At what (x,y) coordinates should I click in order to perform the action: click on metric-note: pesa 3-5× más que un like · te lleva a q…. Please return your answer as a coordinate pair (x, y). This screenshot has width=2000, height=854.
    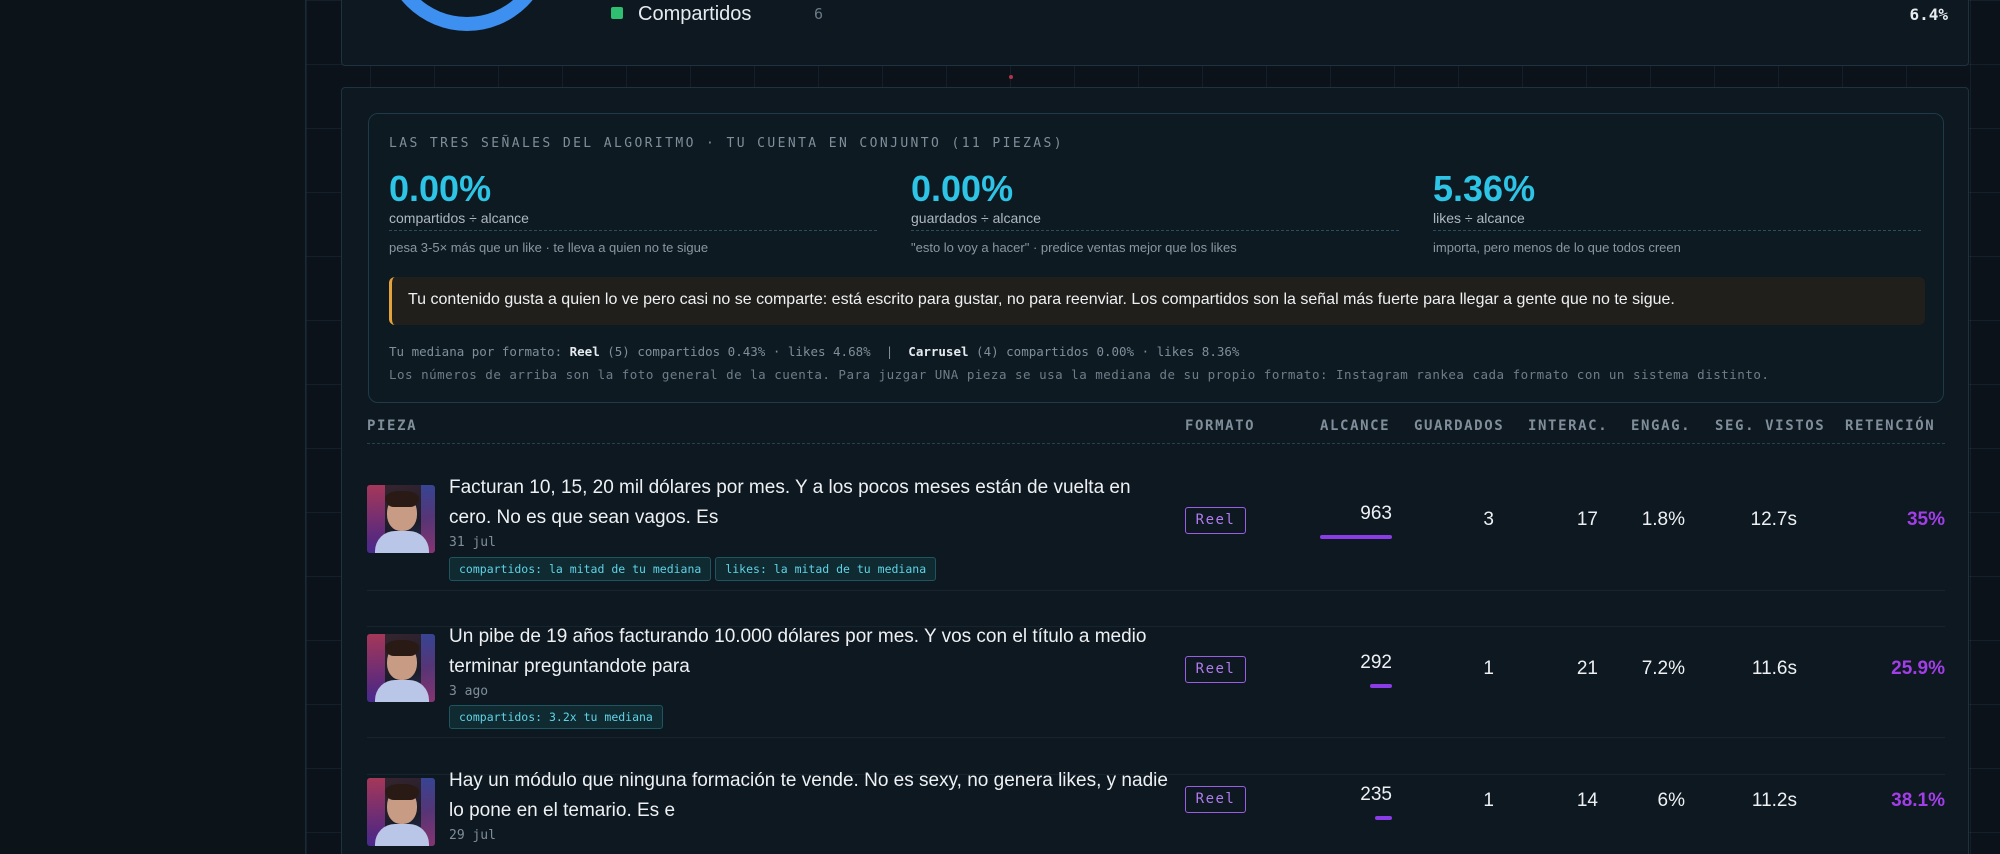
    Looking at the image, I should click on (549, 247).